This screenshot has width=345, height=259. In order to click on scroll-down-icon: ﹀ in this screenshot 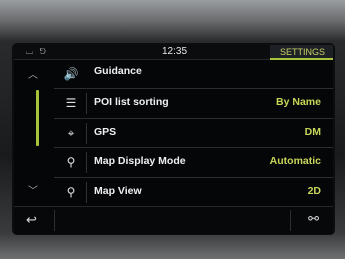, I will do `click(33, 189)`.